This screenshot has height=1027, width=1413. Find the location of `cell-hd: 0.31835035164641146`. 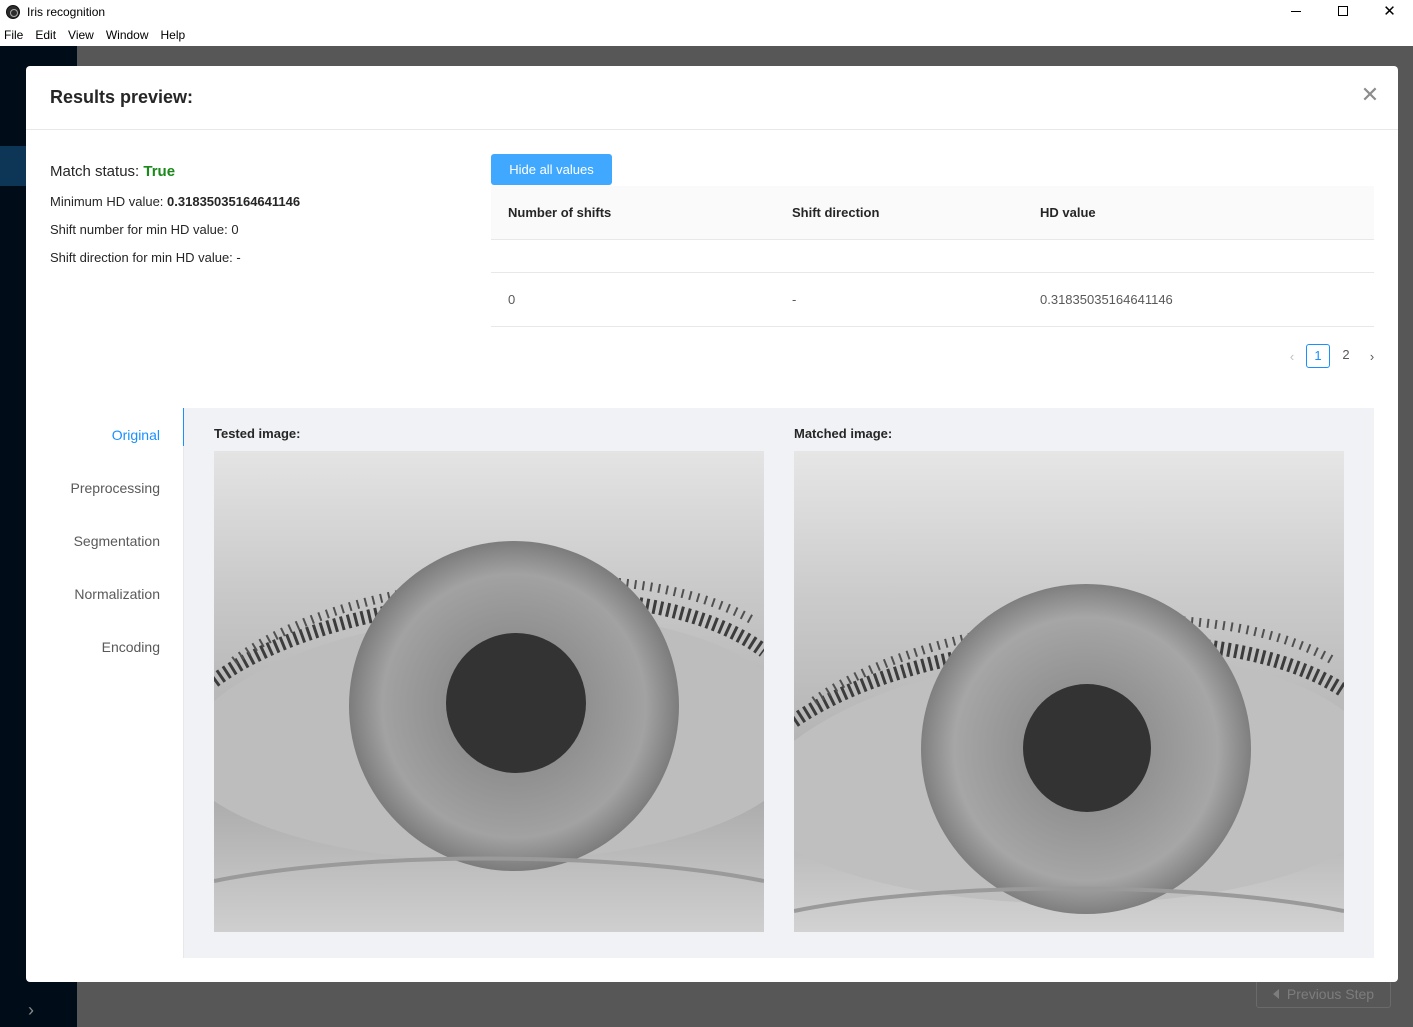

cell-hd: 0.31835035164641146 is located at coordinates (1106, 299).